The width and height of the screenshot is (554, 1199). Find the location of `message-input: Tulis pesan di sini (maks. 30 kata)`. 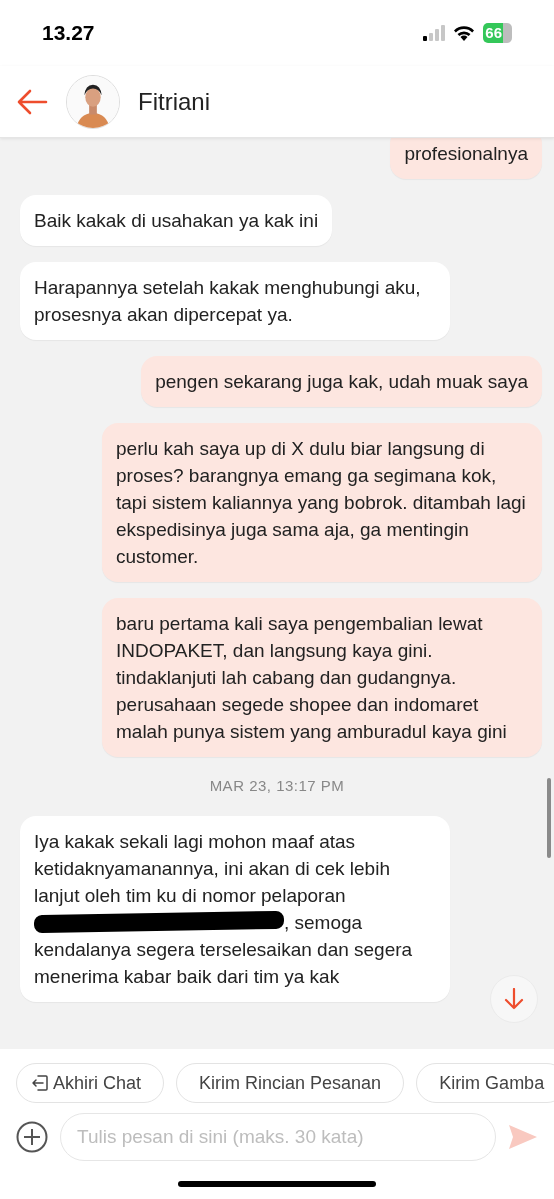

message-input: Tulis pesan di sini (maks. 30 kata) is located at coordinates (278, 1137).